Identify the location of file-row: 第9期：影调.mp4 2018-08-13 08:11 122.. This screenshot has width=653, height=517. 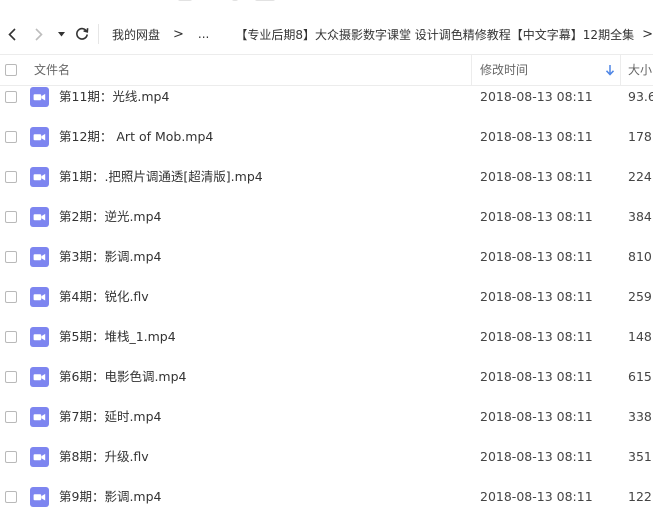
(326, 497).